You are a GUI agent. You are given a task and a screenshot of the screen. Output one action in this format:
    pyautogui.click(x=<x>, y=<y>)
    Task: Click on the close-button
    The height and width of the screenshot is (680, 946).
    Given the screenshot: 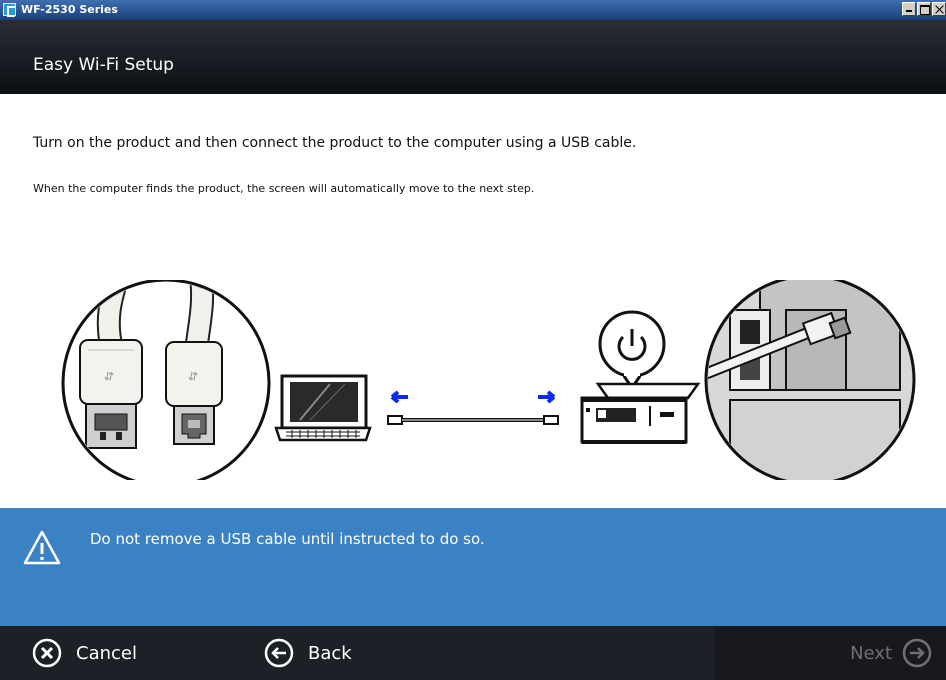 What is the action you would take?
    pyautogui.click(x=939, y=9)
    